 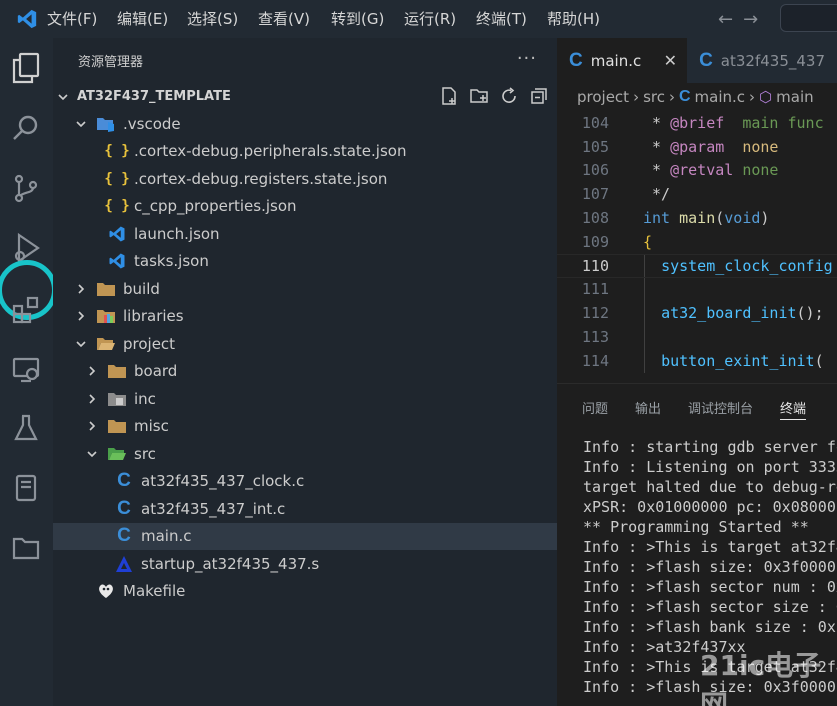 What do you see at coordinates (81, 344) in the screenshot?
I see `chevron-down-icon` at bounding box center [81, 344].